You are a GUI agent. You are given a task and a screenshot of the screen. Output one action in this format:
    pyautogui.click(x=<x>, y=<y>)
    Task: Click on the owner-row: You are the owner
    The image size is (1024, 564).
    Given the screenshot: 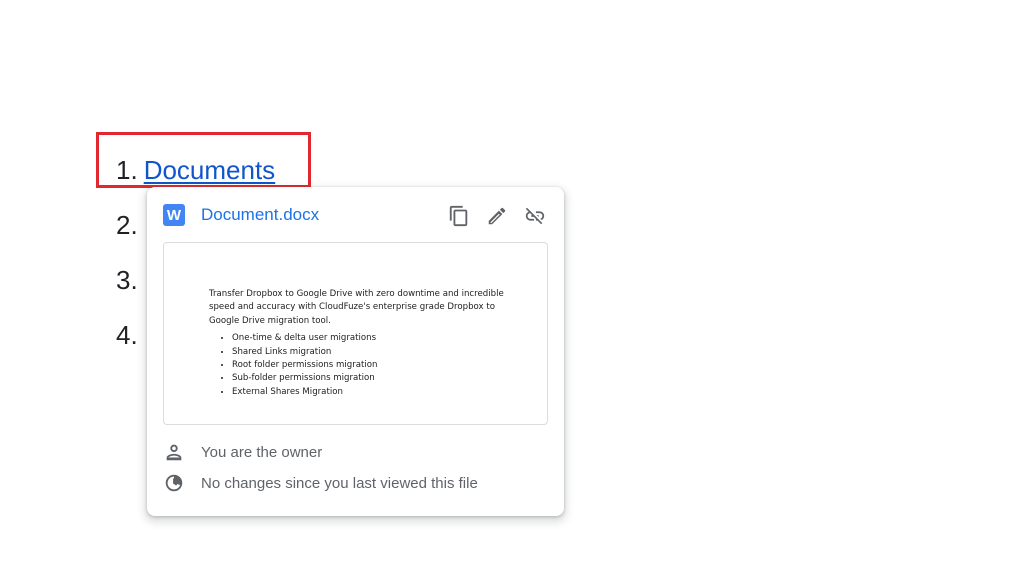 What is the action you would take?
    pyautogui.click(x=242, y=452)
    